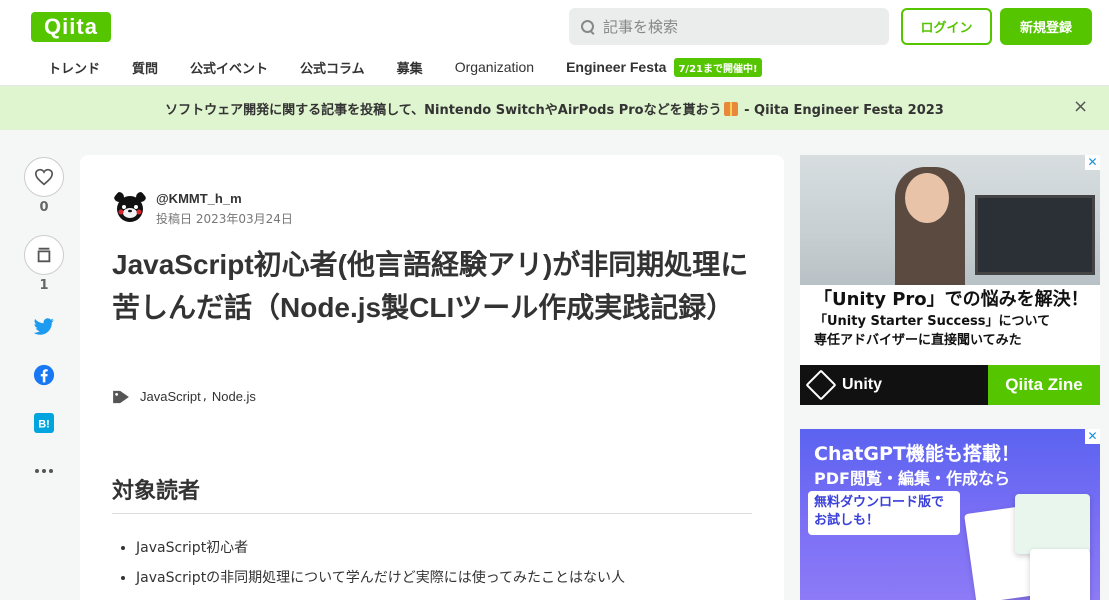 This screenshot has width=1109, height=600. I want to click on heart-icon, so click(44, 177).